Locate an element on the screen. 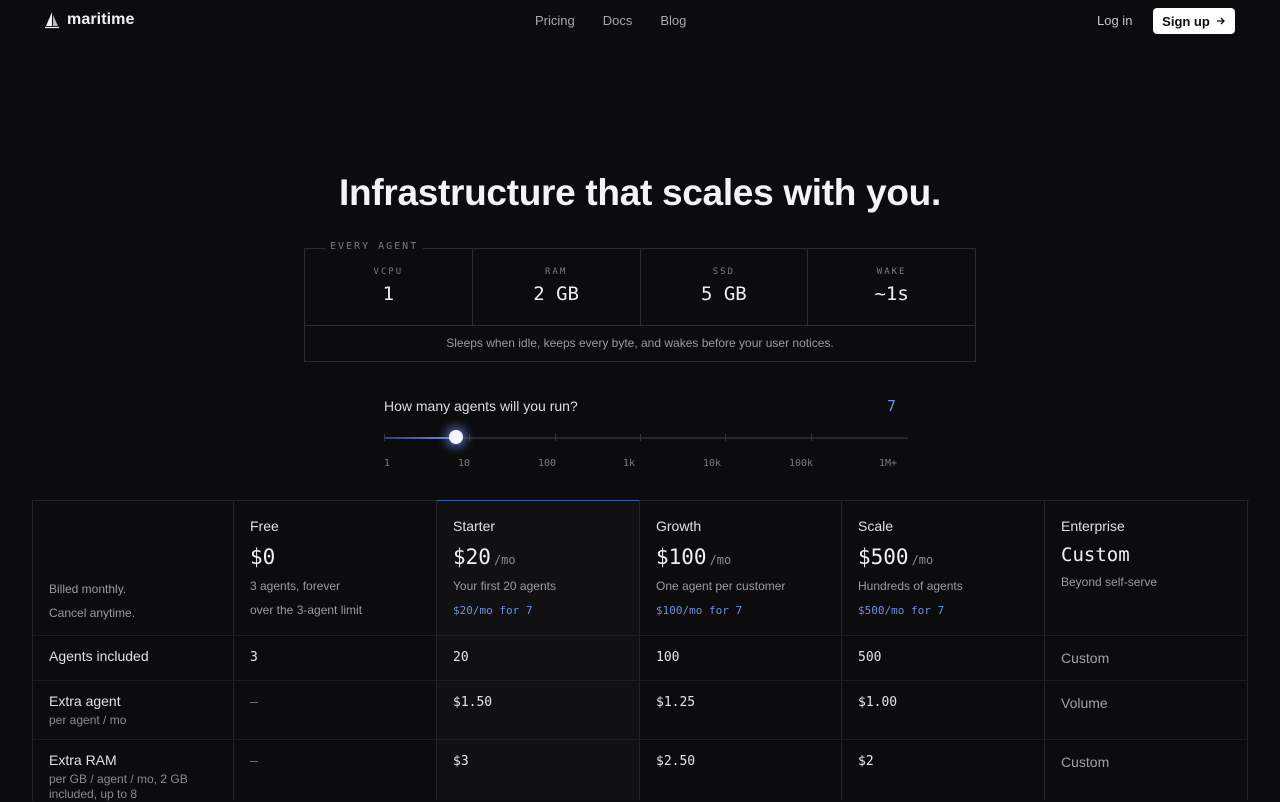 The image size is (1280, 802). main-nav: Pricing Docs Blog is located at coordinates (610, 20).